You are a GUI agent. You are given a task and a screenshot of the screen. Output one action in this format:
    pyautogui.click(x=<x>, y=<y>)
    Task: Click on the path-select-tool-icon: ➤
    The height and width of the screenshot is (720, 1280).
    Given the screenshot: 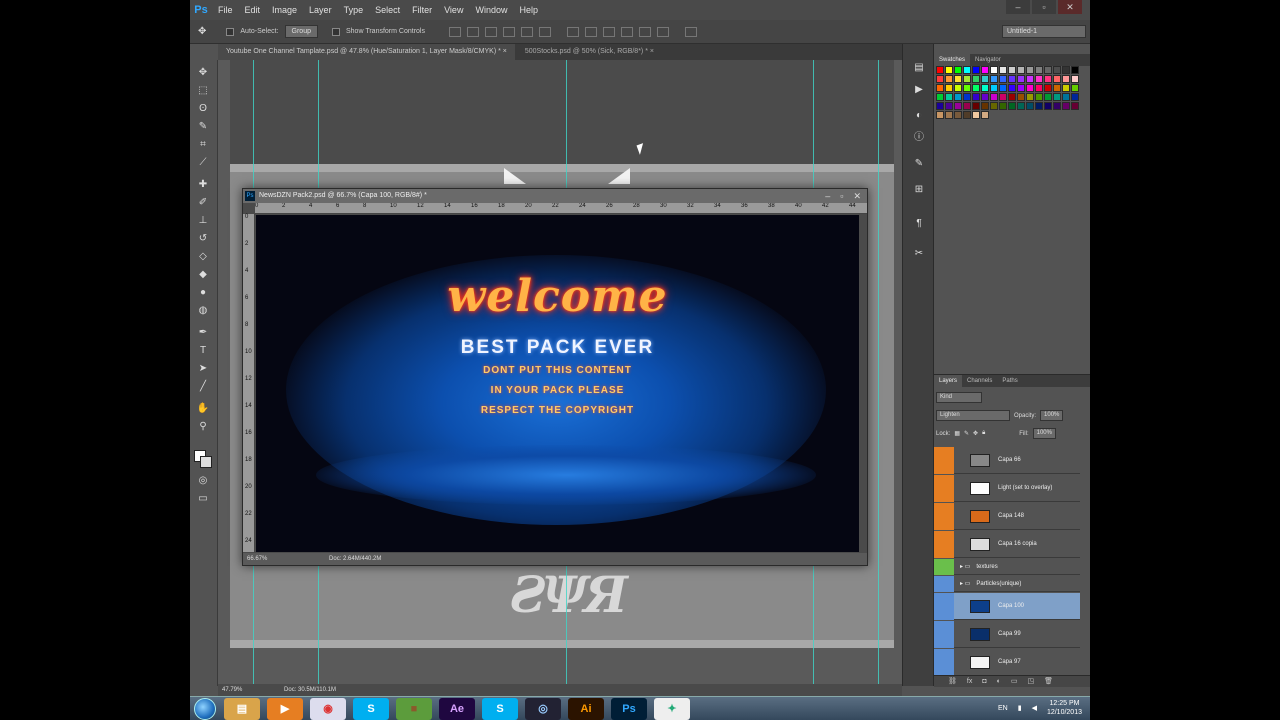 What is the action you would take?
    pyautogui.click(x=203, y=369)
    